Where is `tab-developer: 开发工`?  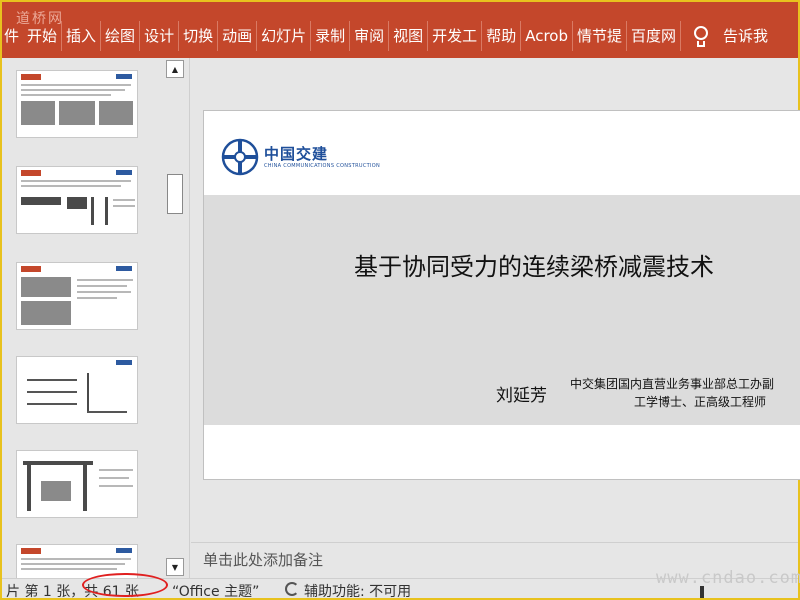 tab-developer: 开发工 is located at coordinates (455, 36).